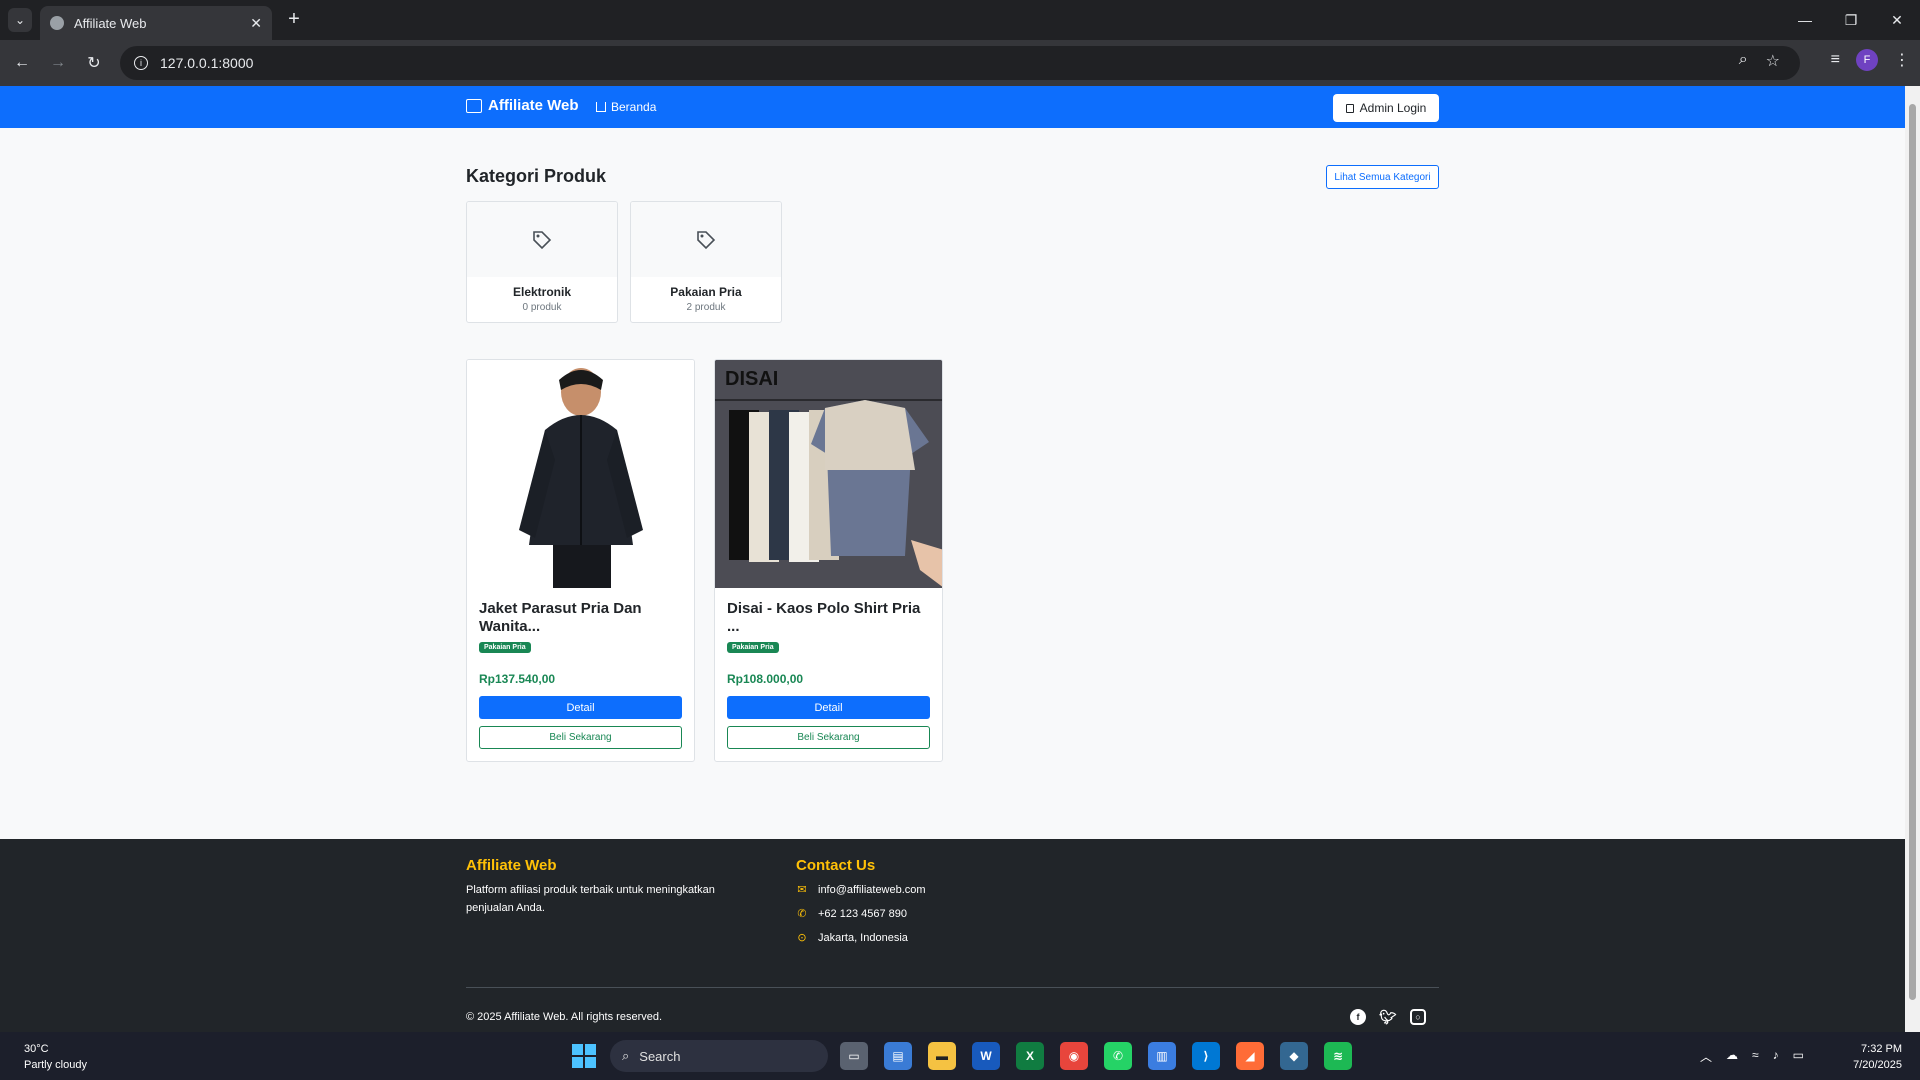 This screenshot has width=1920, height=1080. What do you see at coordinates (1118, 1056) in the screenshot?
I see `whatsapp-icon: ✆` at bounding box center [1118, 1056].